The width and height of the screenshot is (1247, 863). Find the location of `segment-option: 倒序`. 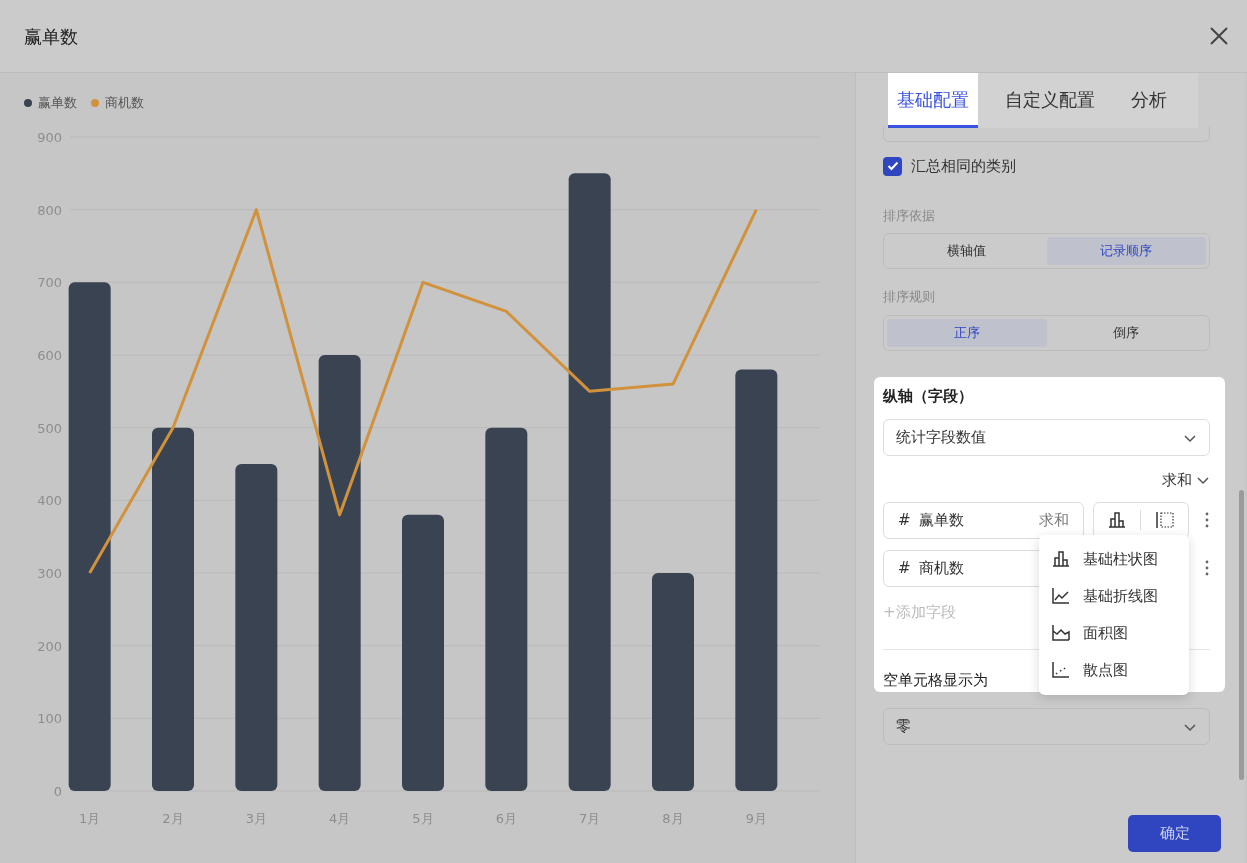

segment-option: 倒序 is located at coordinates (1126, 332).